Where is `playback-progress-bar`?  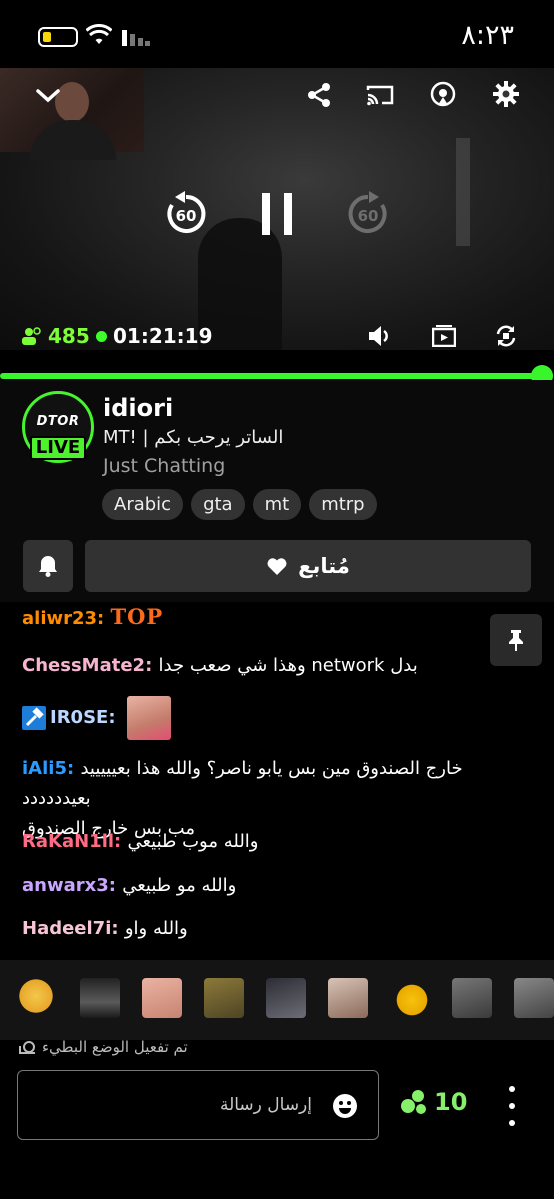
playback-progress-bar is located at coordinates (277, 376).